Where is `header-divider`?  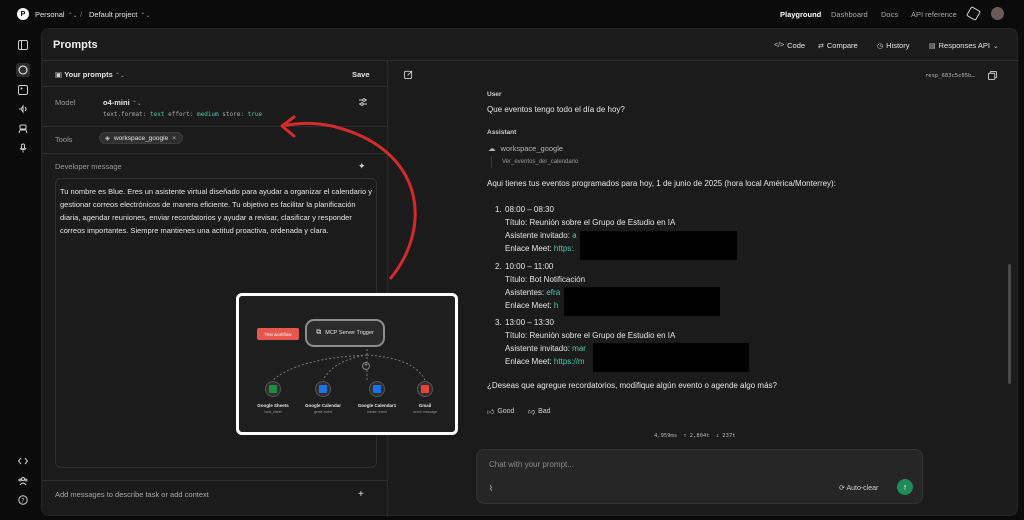
header-divider is located at coordinates (530, 60).